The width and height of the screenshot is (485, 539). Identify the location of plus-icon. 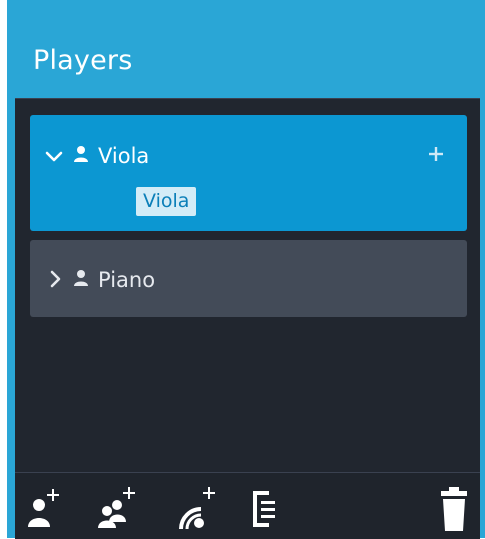
(436, 154).